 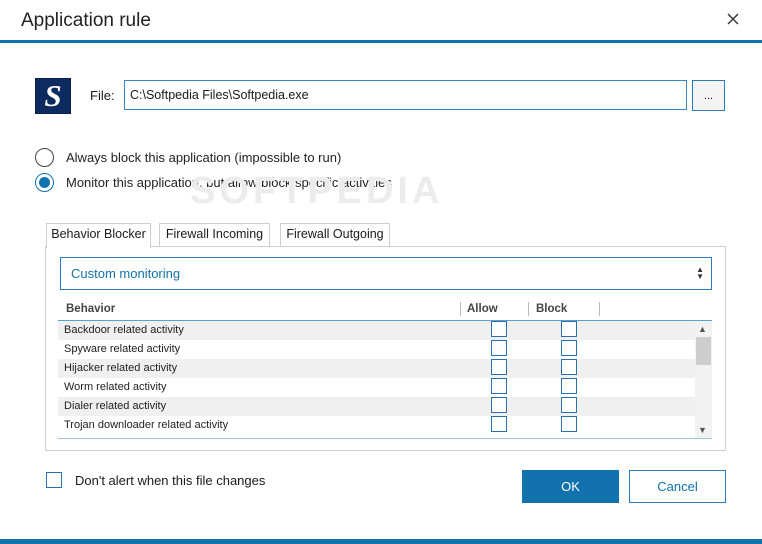 I want to click on scroll-down-icon: ▼, so click(x=702, y=430).